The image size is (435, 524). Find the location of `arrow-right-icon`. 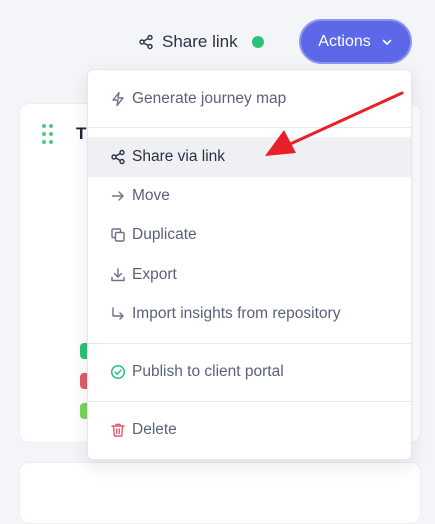

arrow-right-icon is located at coordinates (118, 196).